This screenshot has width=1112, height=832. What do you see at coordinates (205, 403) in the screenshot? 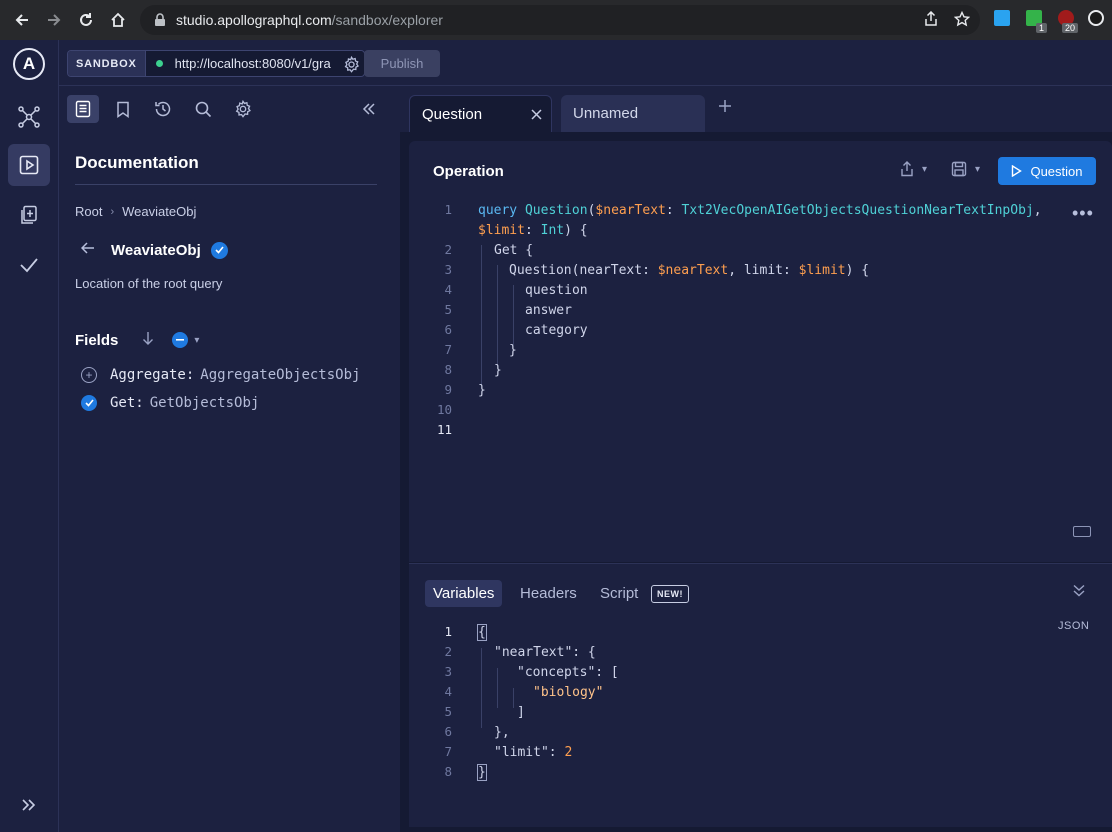
I see `field-type: GetObjectsObj` at bounding box center [205, 403].